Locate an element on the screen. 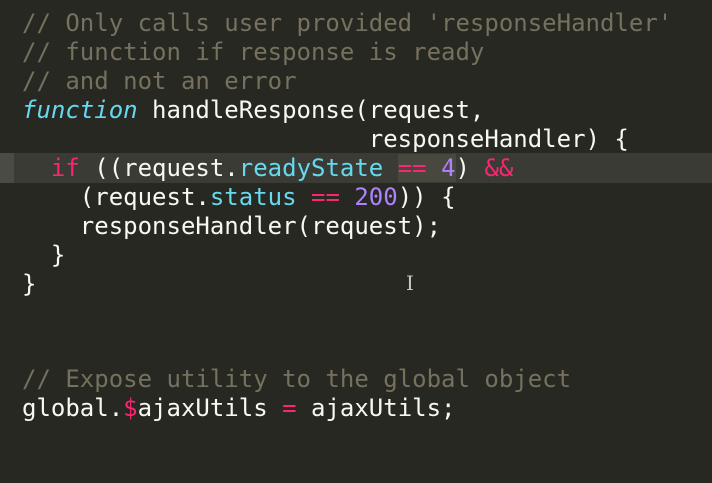 This screenshot has width=712, height=483. code-text: responseHandler) { is located at coordinates (325, 139).